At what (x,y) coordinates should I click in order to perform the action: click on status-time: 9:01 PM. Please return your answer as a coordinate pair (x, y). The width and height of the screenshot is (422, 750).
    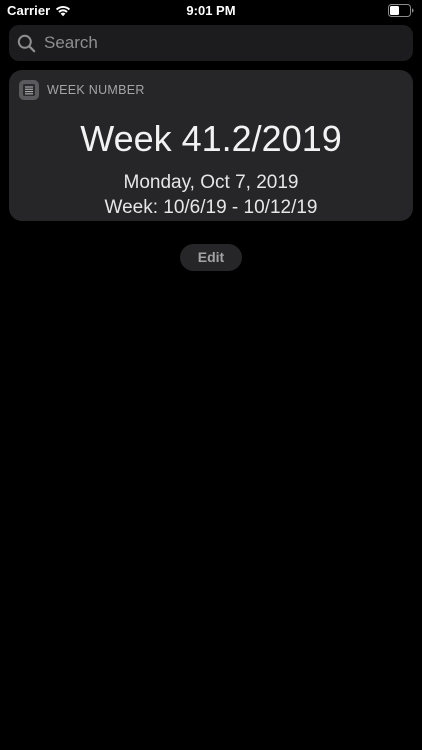
    Looking at the image, I should click on (211, 10).